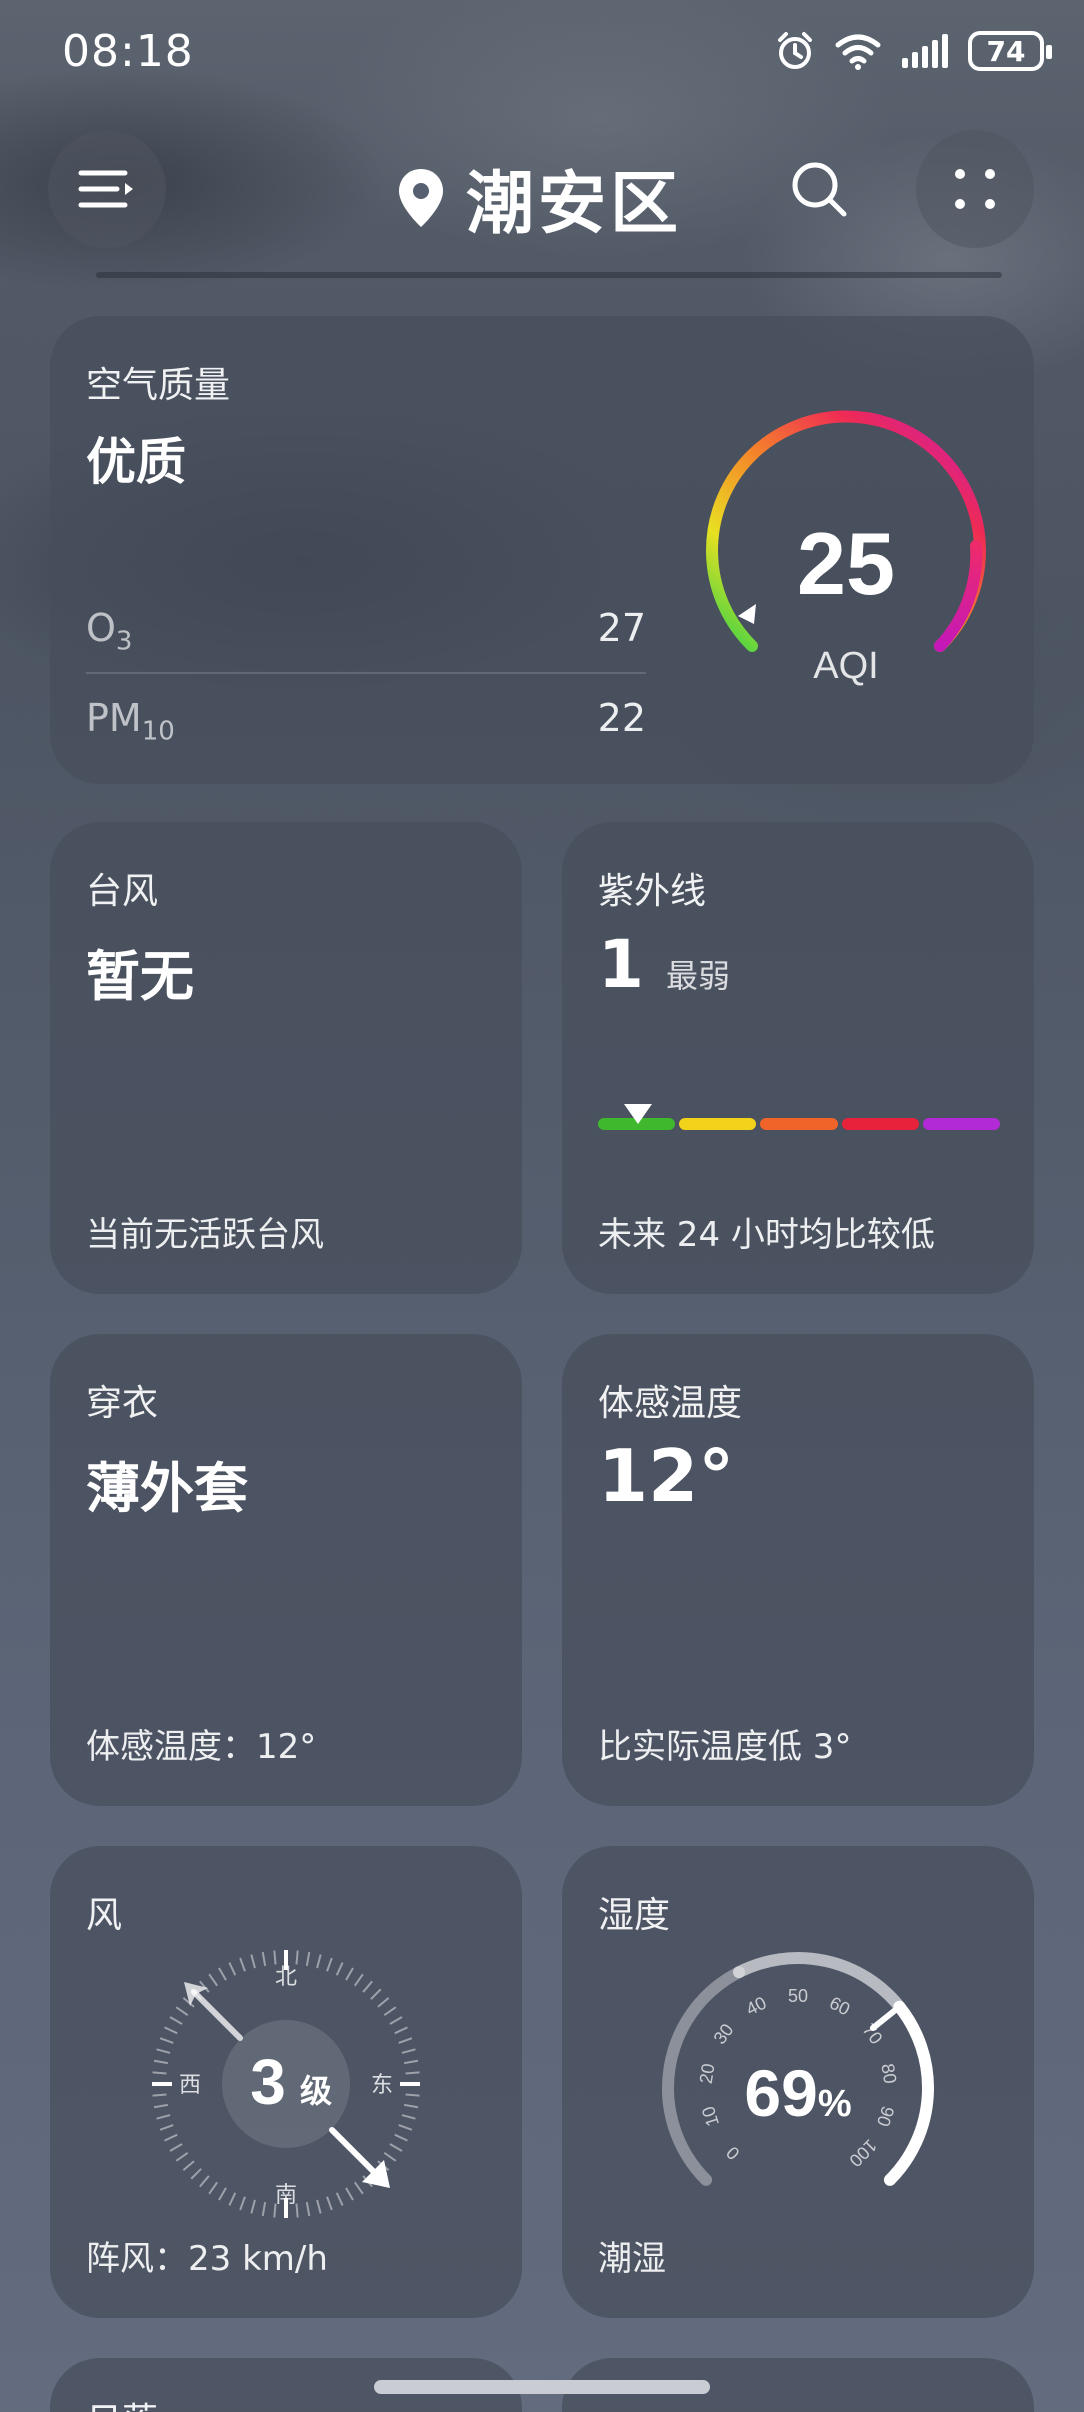 The width and height of the screenshot is (1084, 2412). I want to click on search-icon, so click(819, 189).